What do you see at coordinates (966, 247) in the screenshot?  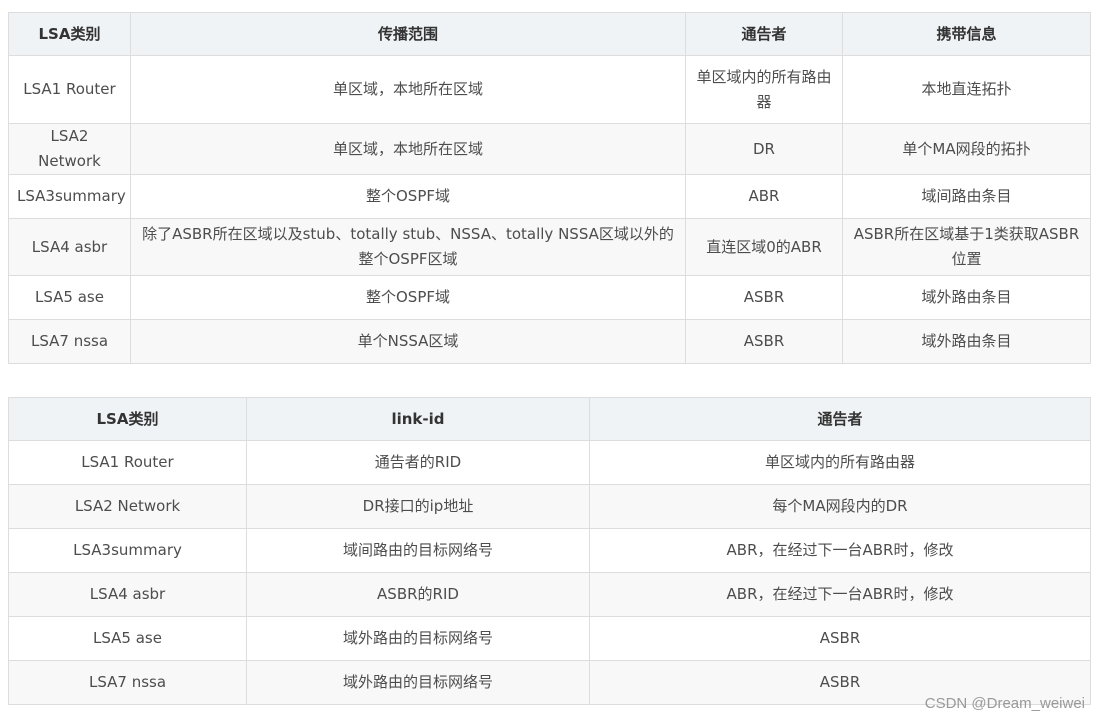 I see `table-cell: ASBR所在区域基于1类获取ASBR位置` at bounding box center [966, 247].